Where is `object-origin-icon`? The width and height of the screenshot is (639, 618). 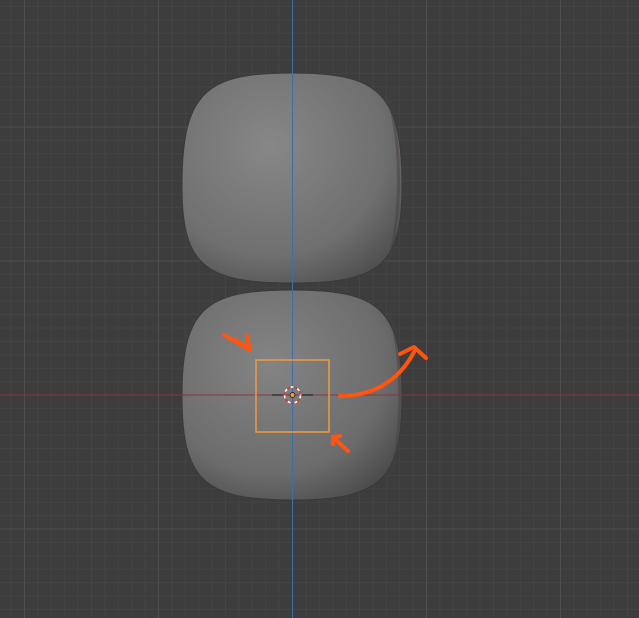
object-origin-icon is located at coordinates (292, 395).